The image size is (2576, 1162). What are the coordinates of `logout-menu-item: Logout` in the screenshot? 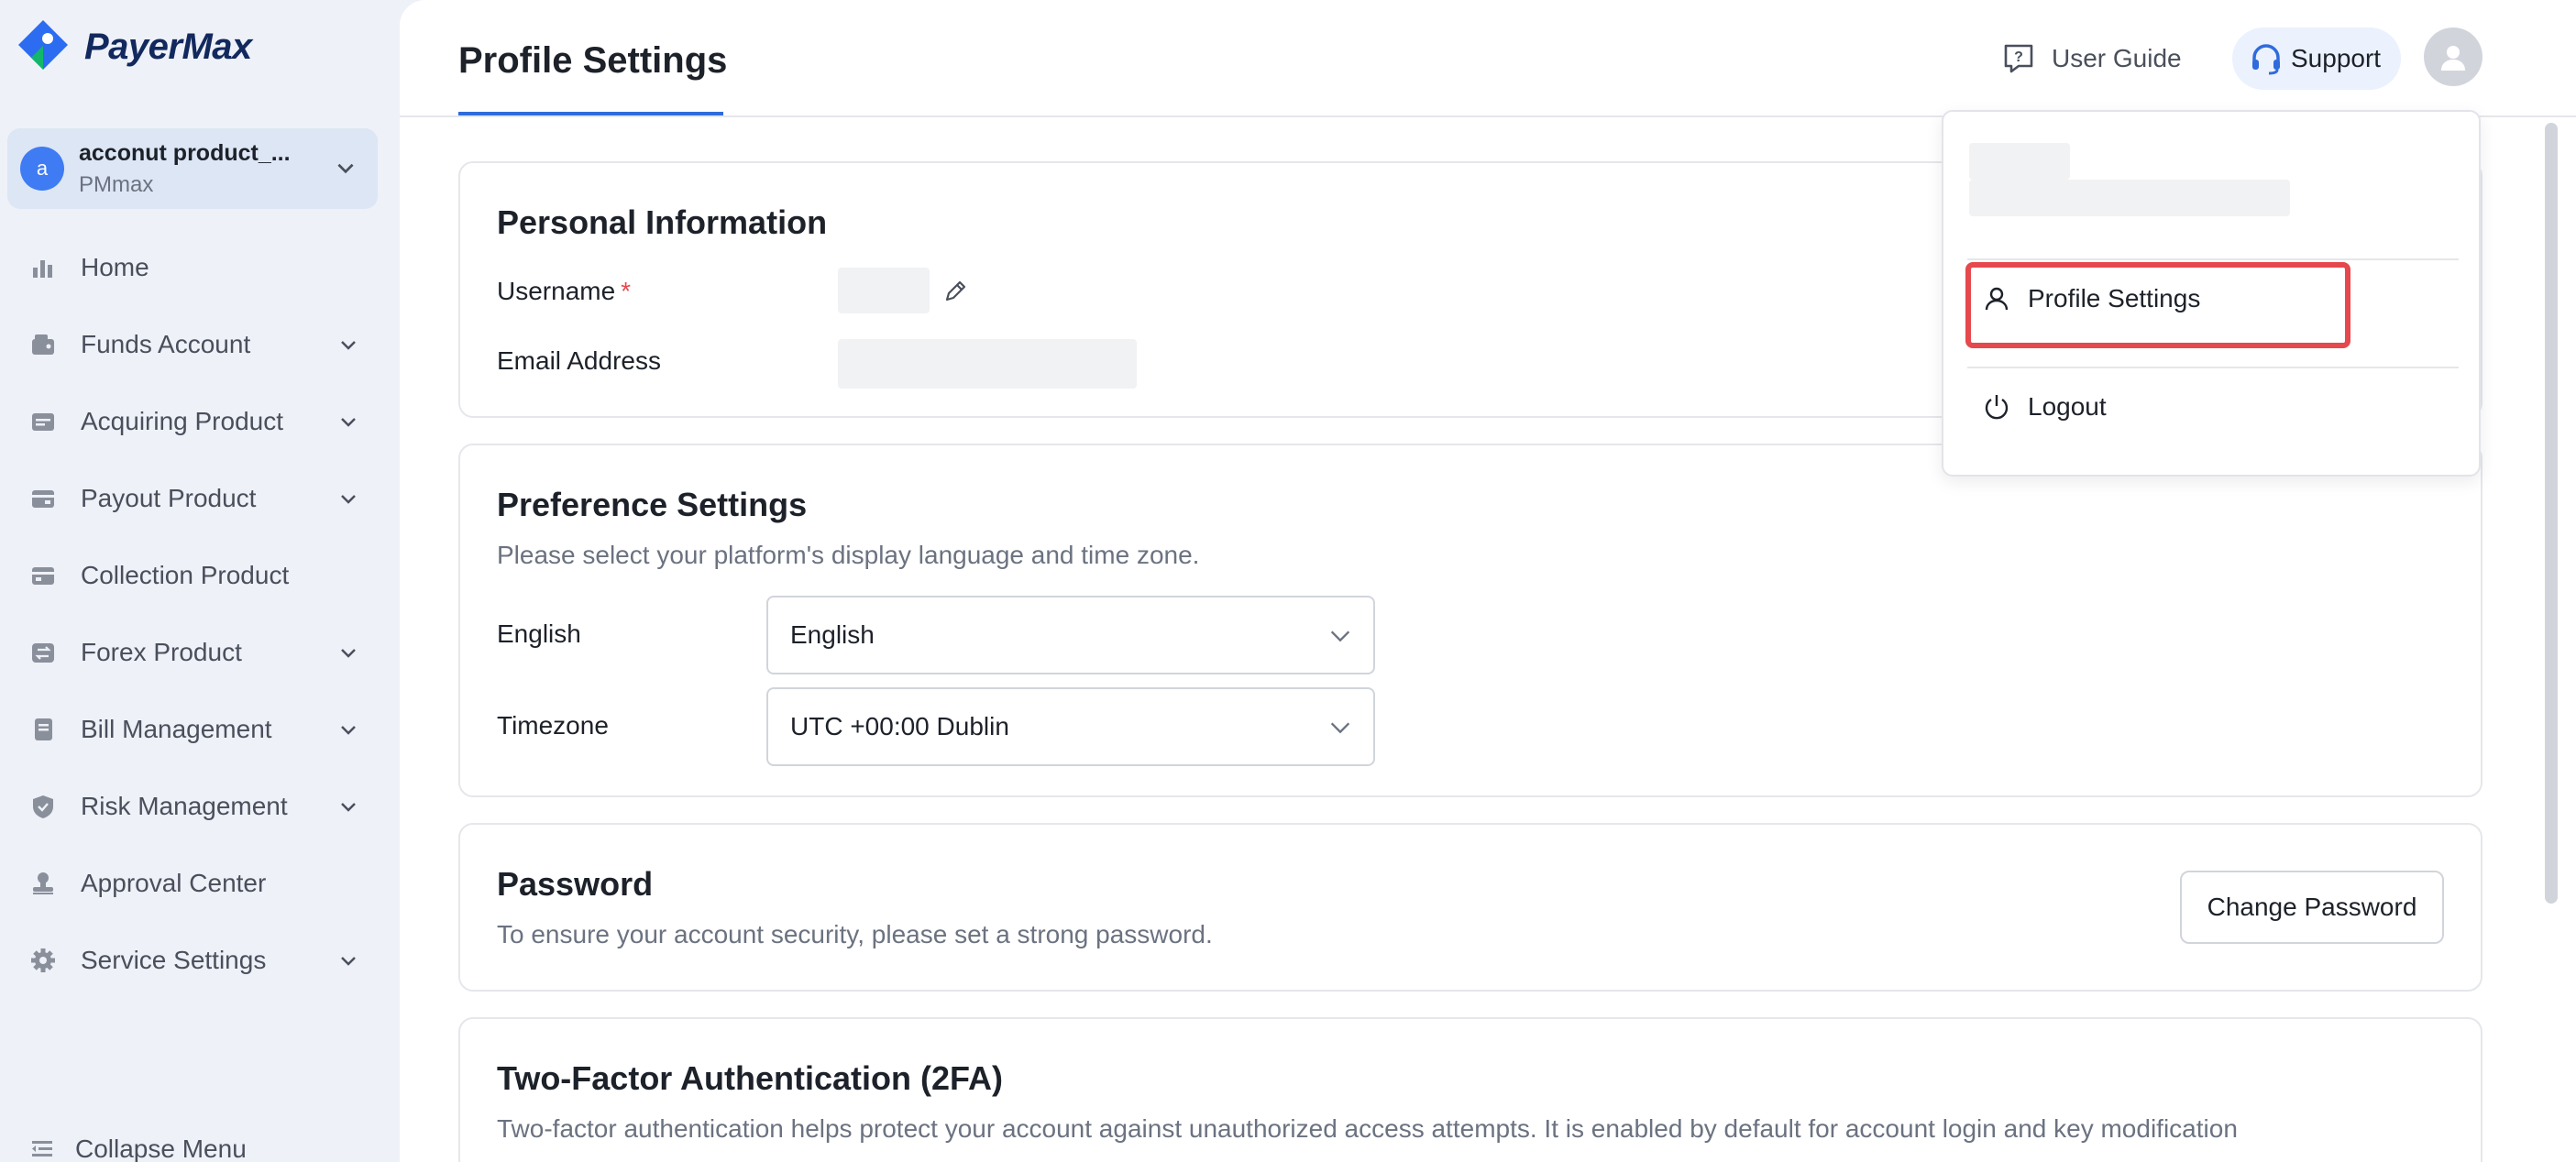 It's located at (2045, 407).